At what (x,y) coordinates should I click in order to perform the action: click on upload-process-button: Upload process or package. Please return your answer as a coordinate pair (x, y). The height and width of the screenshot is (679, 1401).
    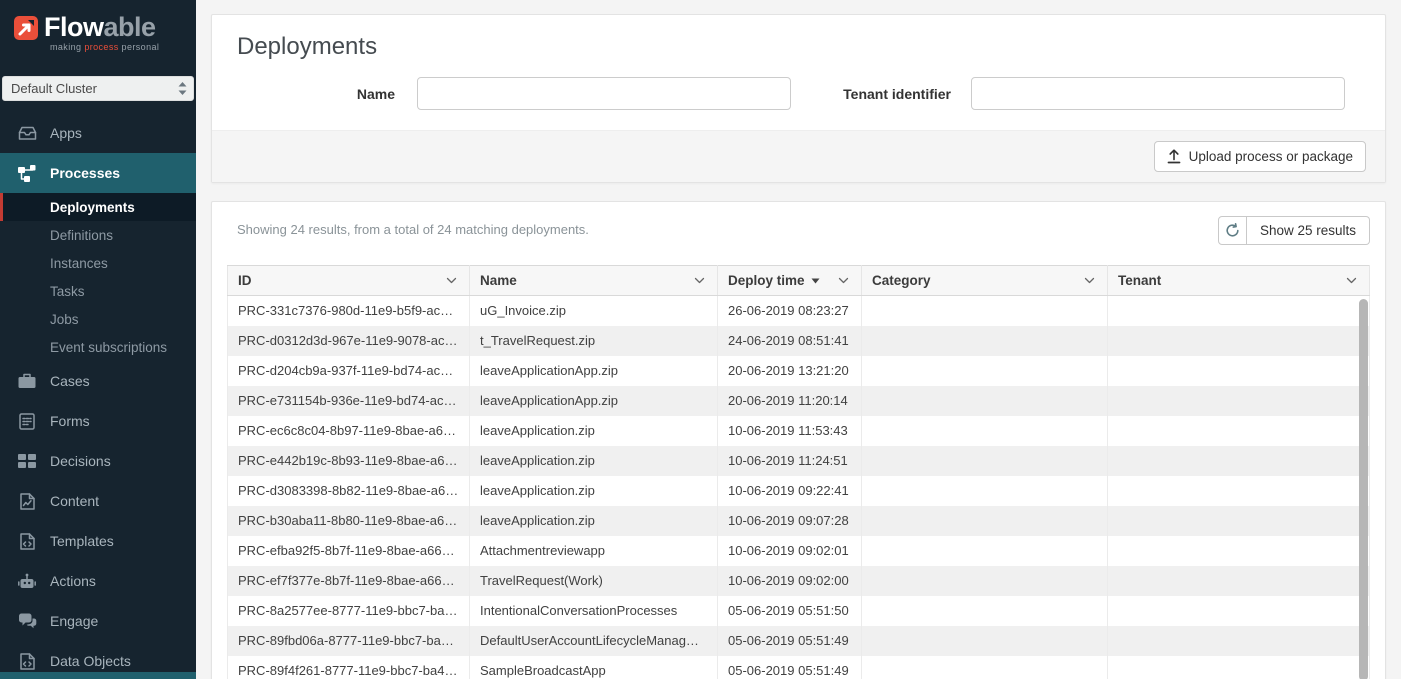
    Looking at the image, I should click on (1259, 156).